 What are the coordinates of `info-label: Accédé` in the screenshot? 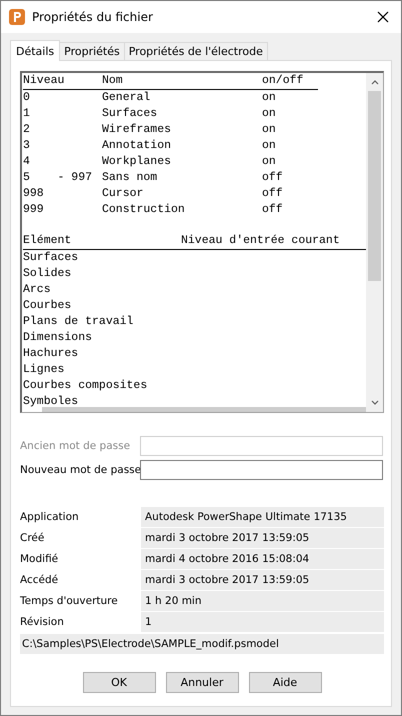 It's located at (40, 580).